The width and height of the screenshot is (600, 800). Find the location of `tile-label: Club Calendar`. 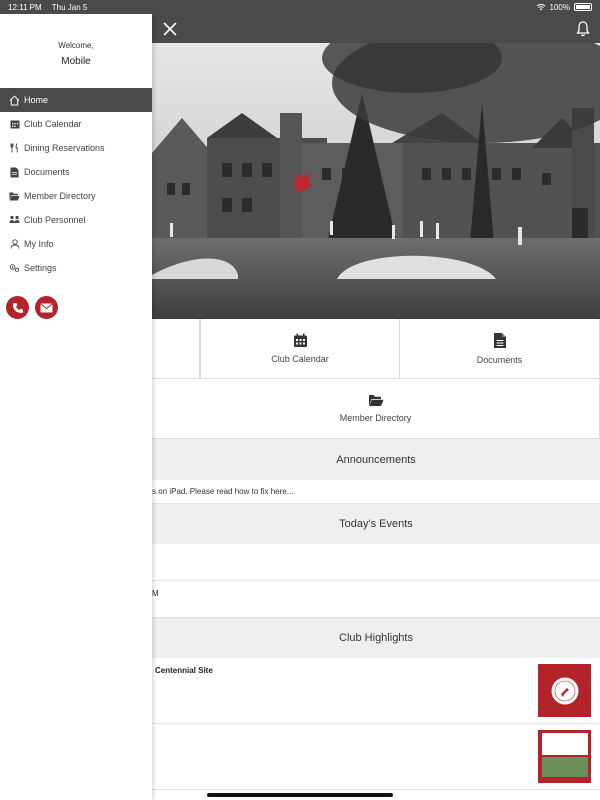

tile-label: Club Calendar is located at coordinates (300, 359).